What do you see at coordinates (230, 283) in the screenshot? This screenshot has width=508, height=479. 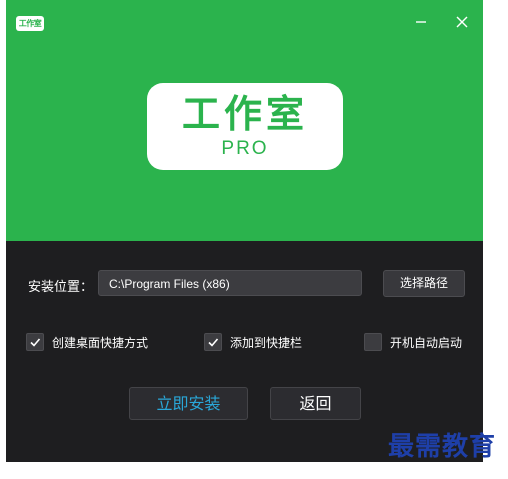 I see `install-path-input: C:\Program Files (x86)` at bounding box center [230, 283].